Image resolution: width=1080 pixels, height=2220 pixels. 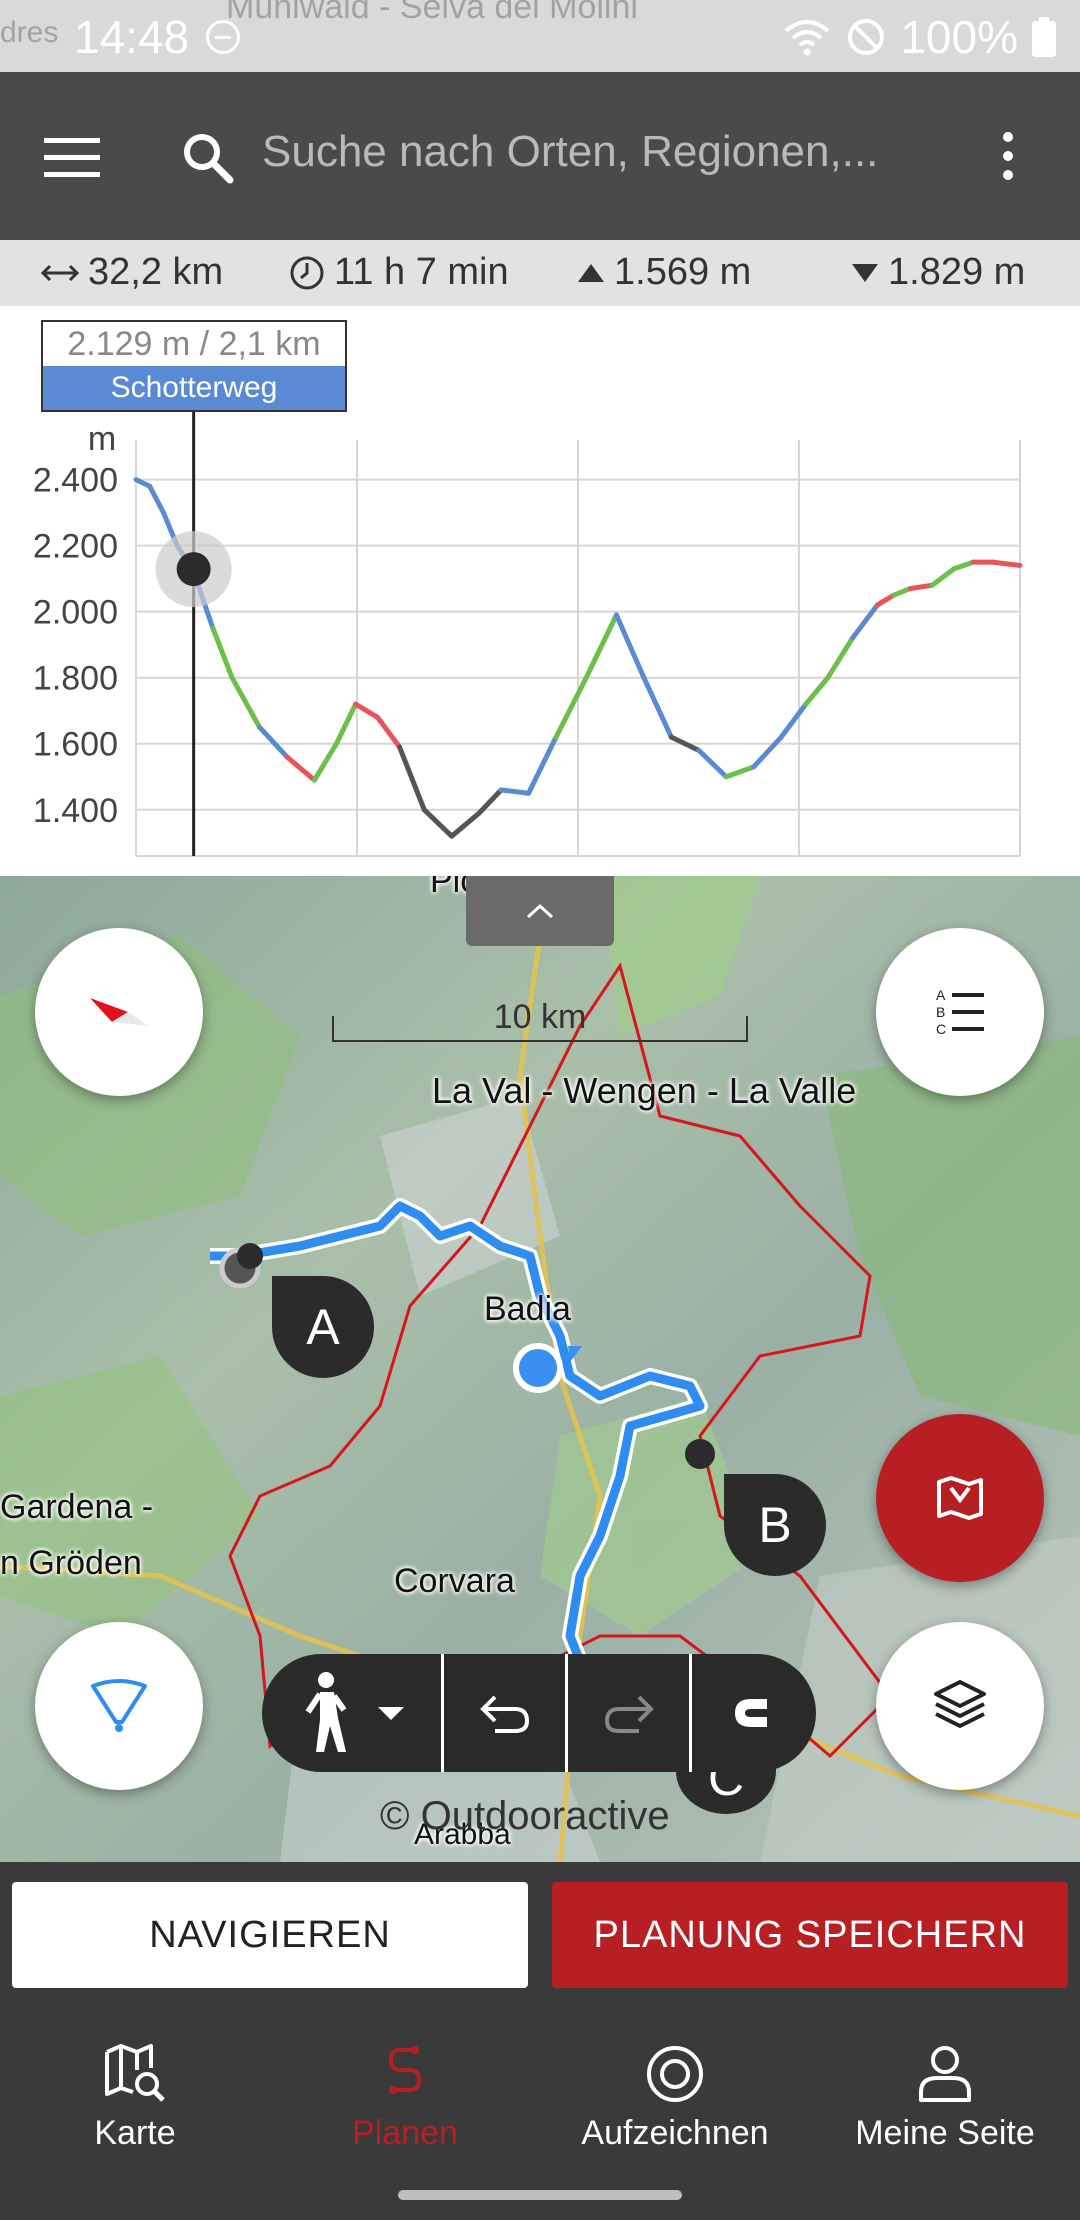 What do you see at coordinates (937, 272) in the screenshot?
I see `descent-stat: 1.829 m` at bounding box center [937, 272].